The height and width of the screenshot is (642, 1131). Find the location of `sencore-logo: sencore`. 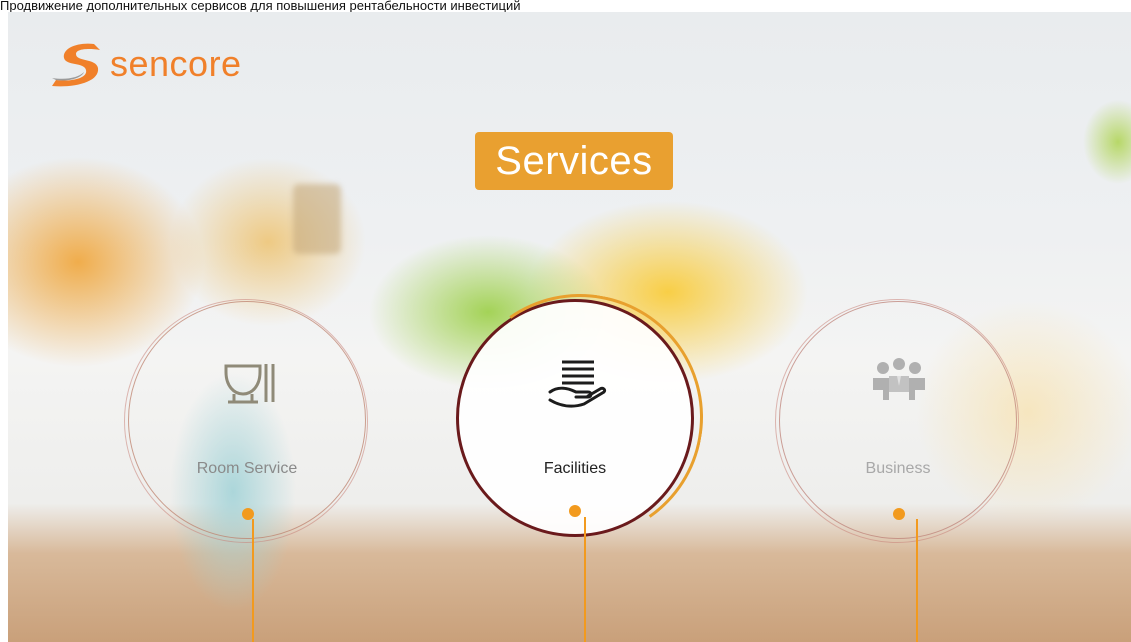

sencore-logo: sencore is located at coordinates (145, 64).